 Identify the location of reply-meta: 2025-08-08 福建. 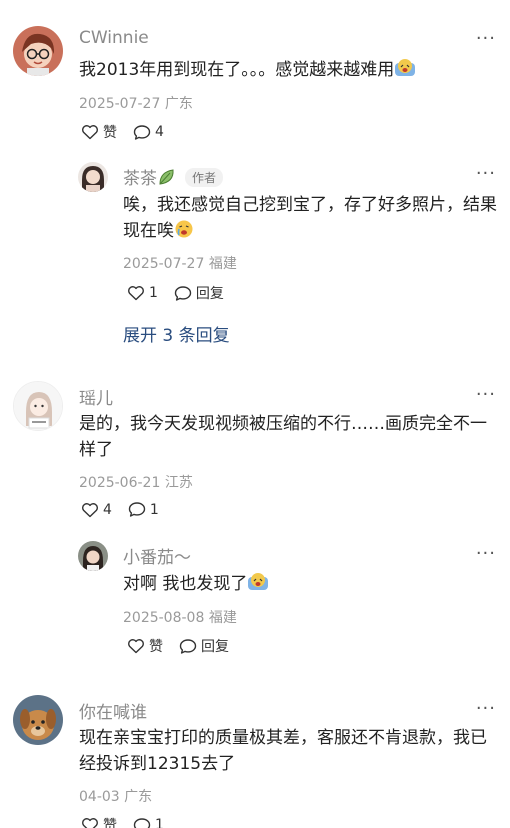
(180, 617).